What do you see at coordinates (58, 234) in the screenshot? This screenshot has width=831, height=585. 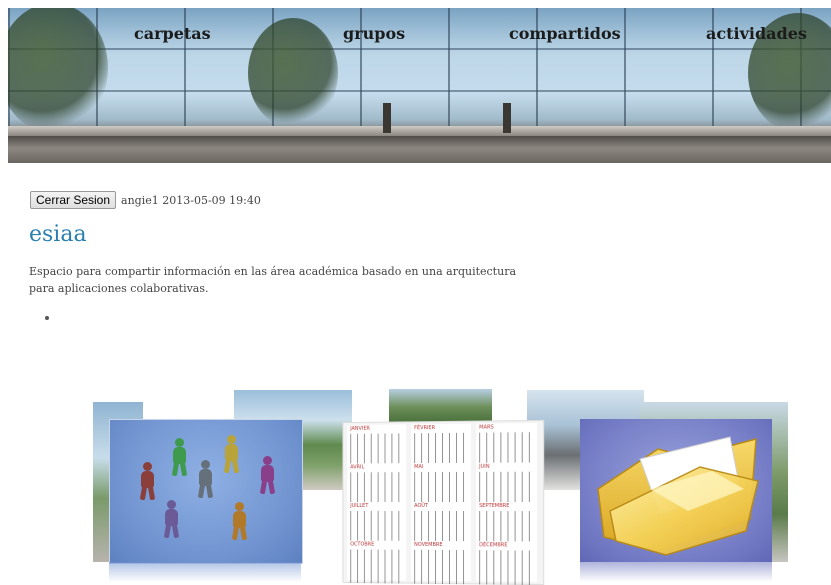 I see `page-title: esiaa` at bounding box center [58, 234].